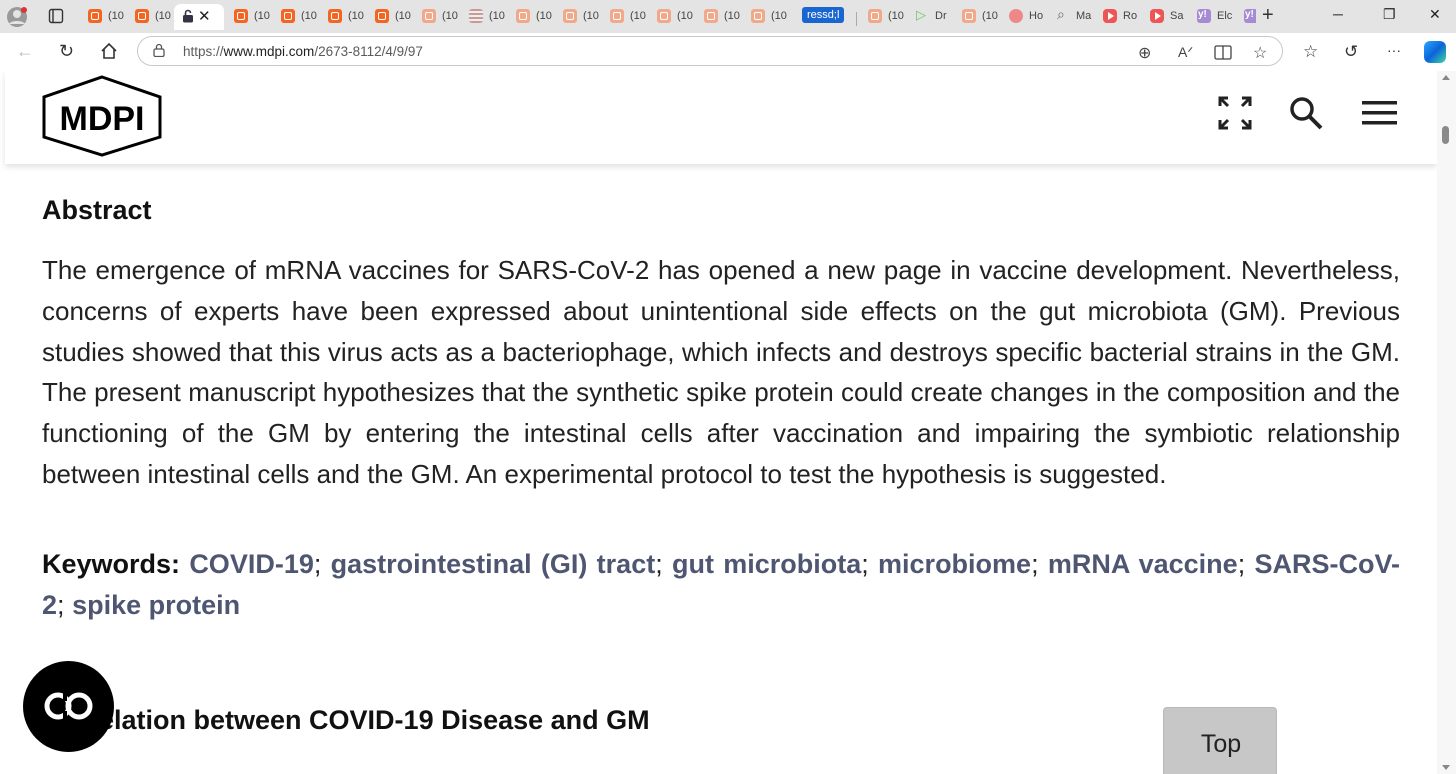 The image size is (1456, 774). What do you see at coordinates (102, 119) in the screenshot?
I see `svg-text: MDPI` at bounding box center [102, 119].